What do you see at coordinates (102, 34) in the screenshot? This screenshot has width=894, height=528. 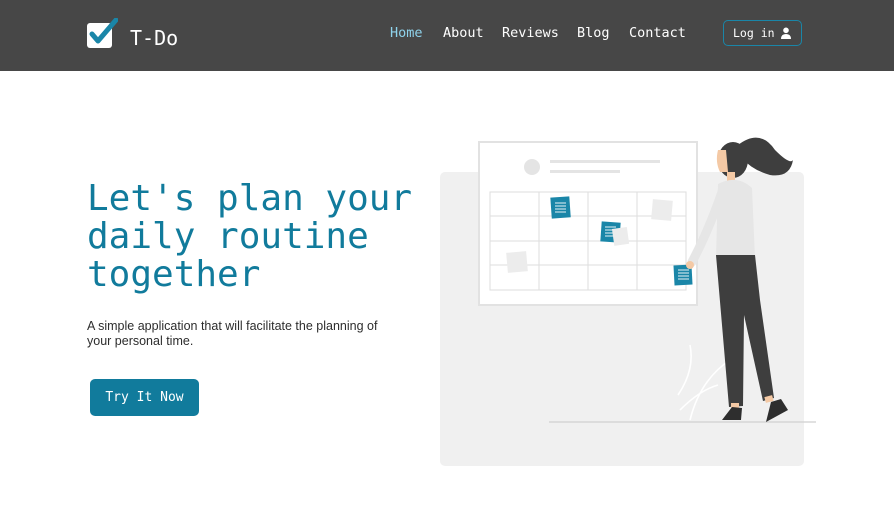 I see `check-square-icon` at bounding box center [102, 34].